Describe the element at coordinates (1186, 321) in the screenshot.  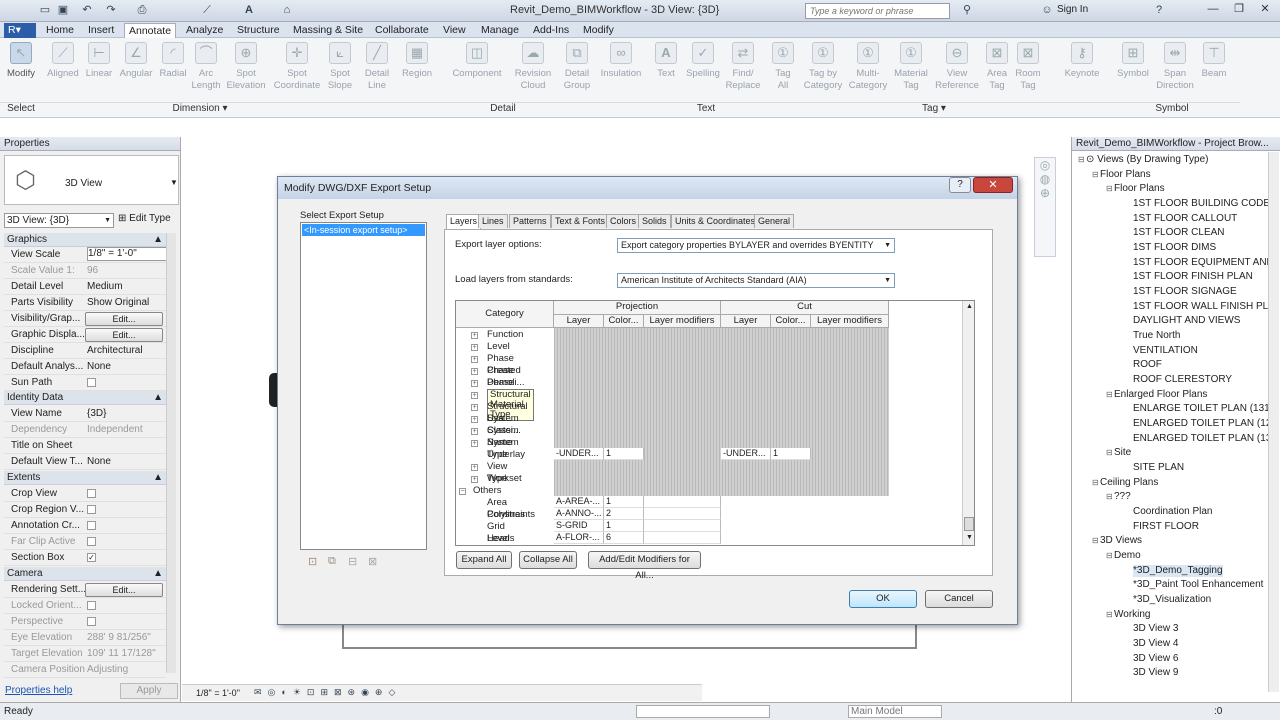
I see `browser-item: DAYLIGHT AND VIEWS` at that location.